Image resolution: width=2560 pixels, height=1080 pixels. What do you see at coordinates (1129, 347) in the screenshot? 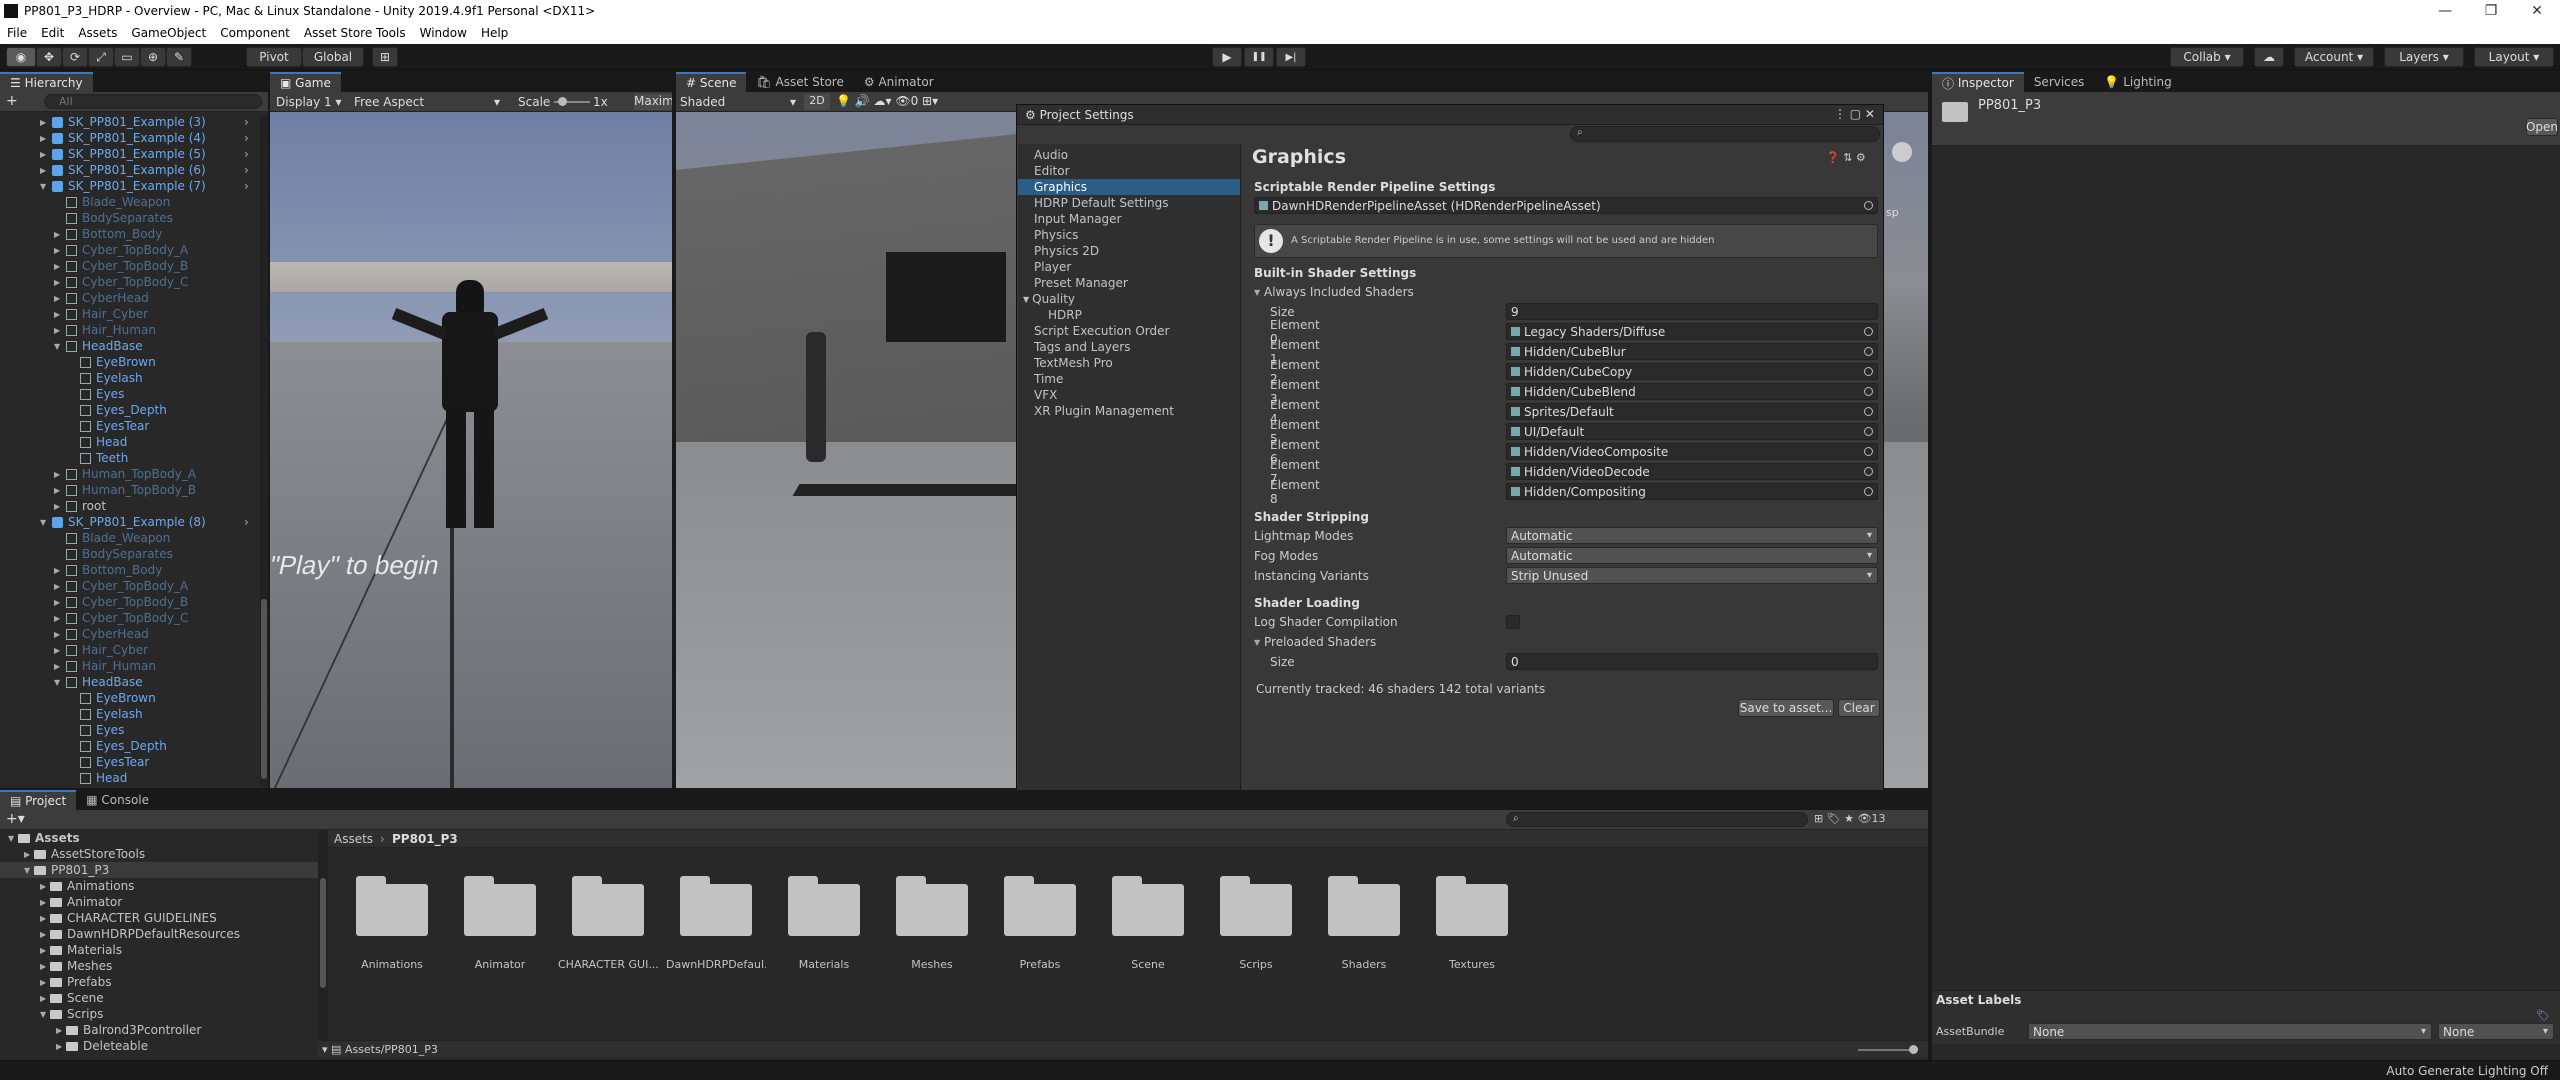
I see `settings-category: Tags and Layers` at bounding box center [1129, 347].